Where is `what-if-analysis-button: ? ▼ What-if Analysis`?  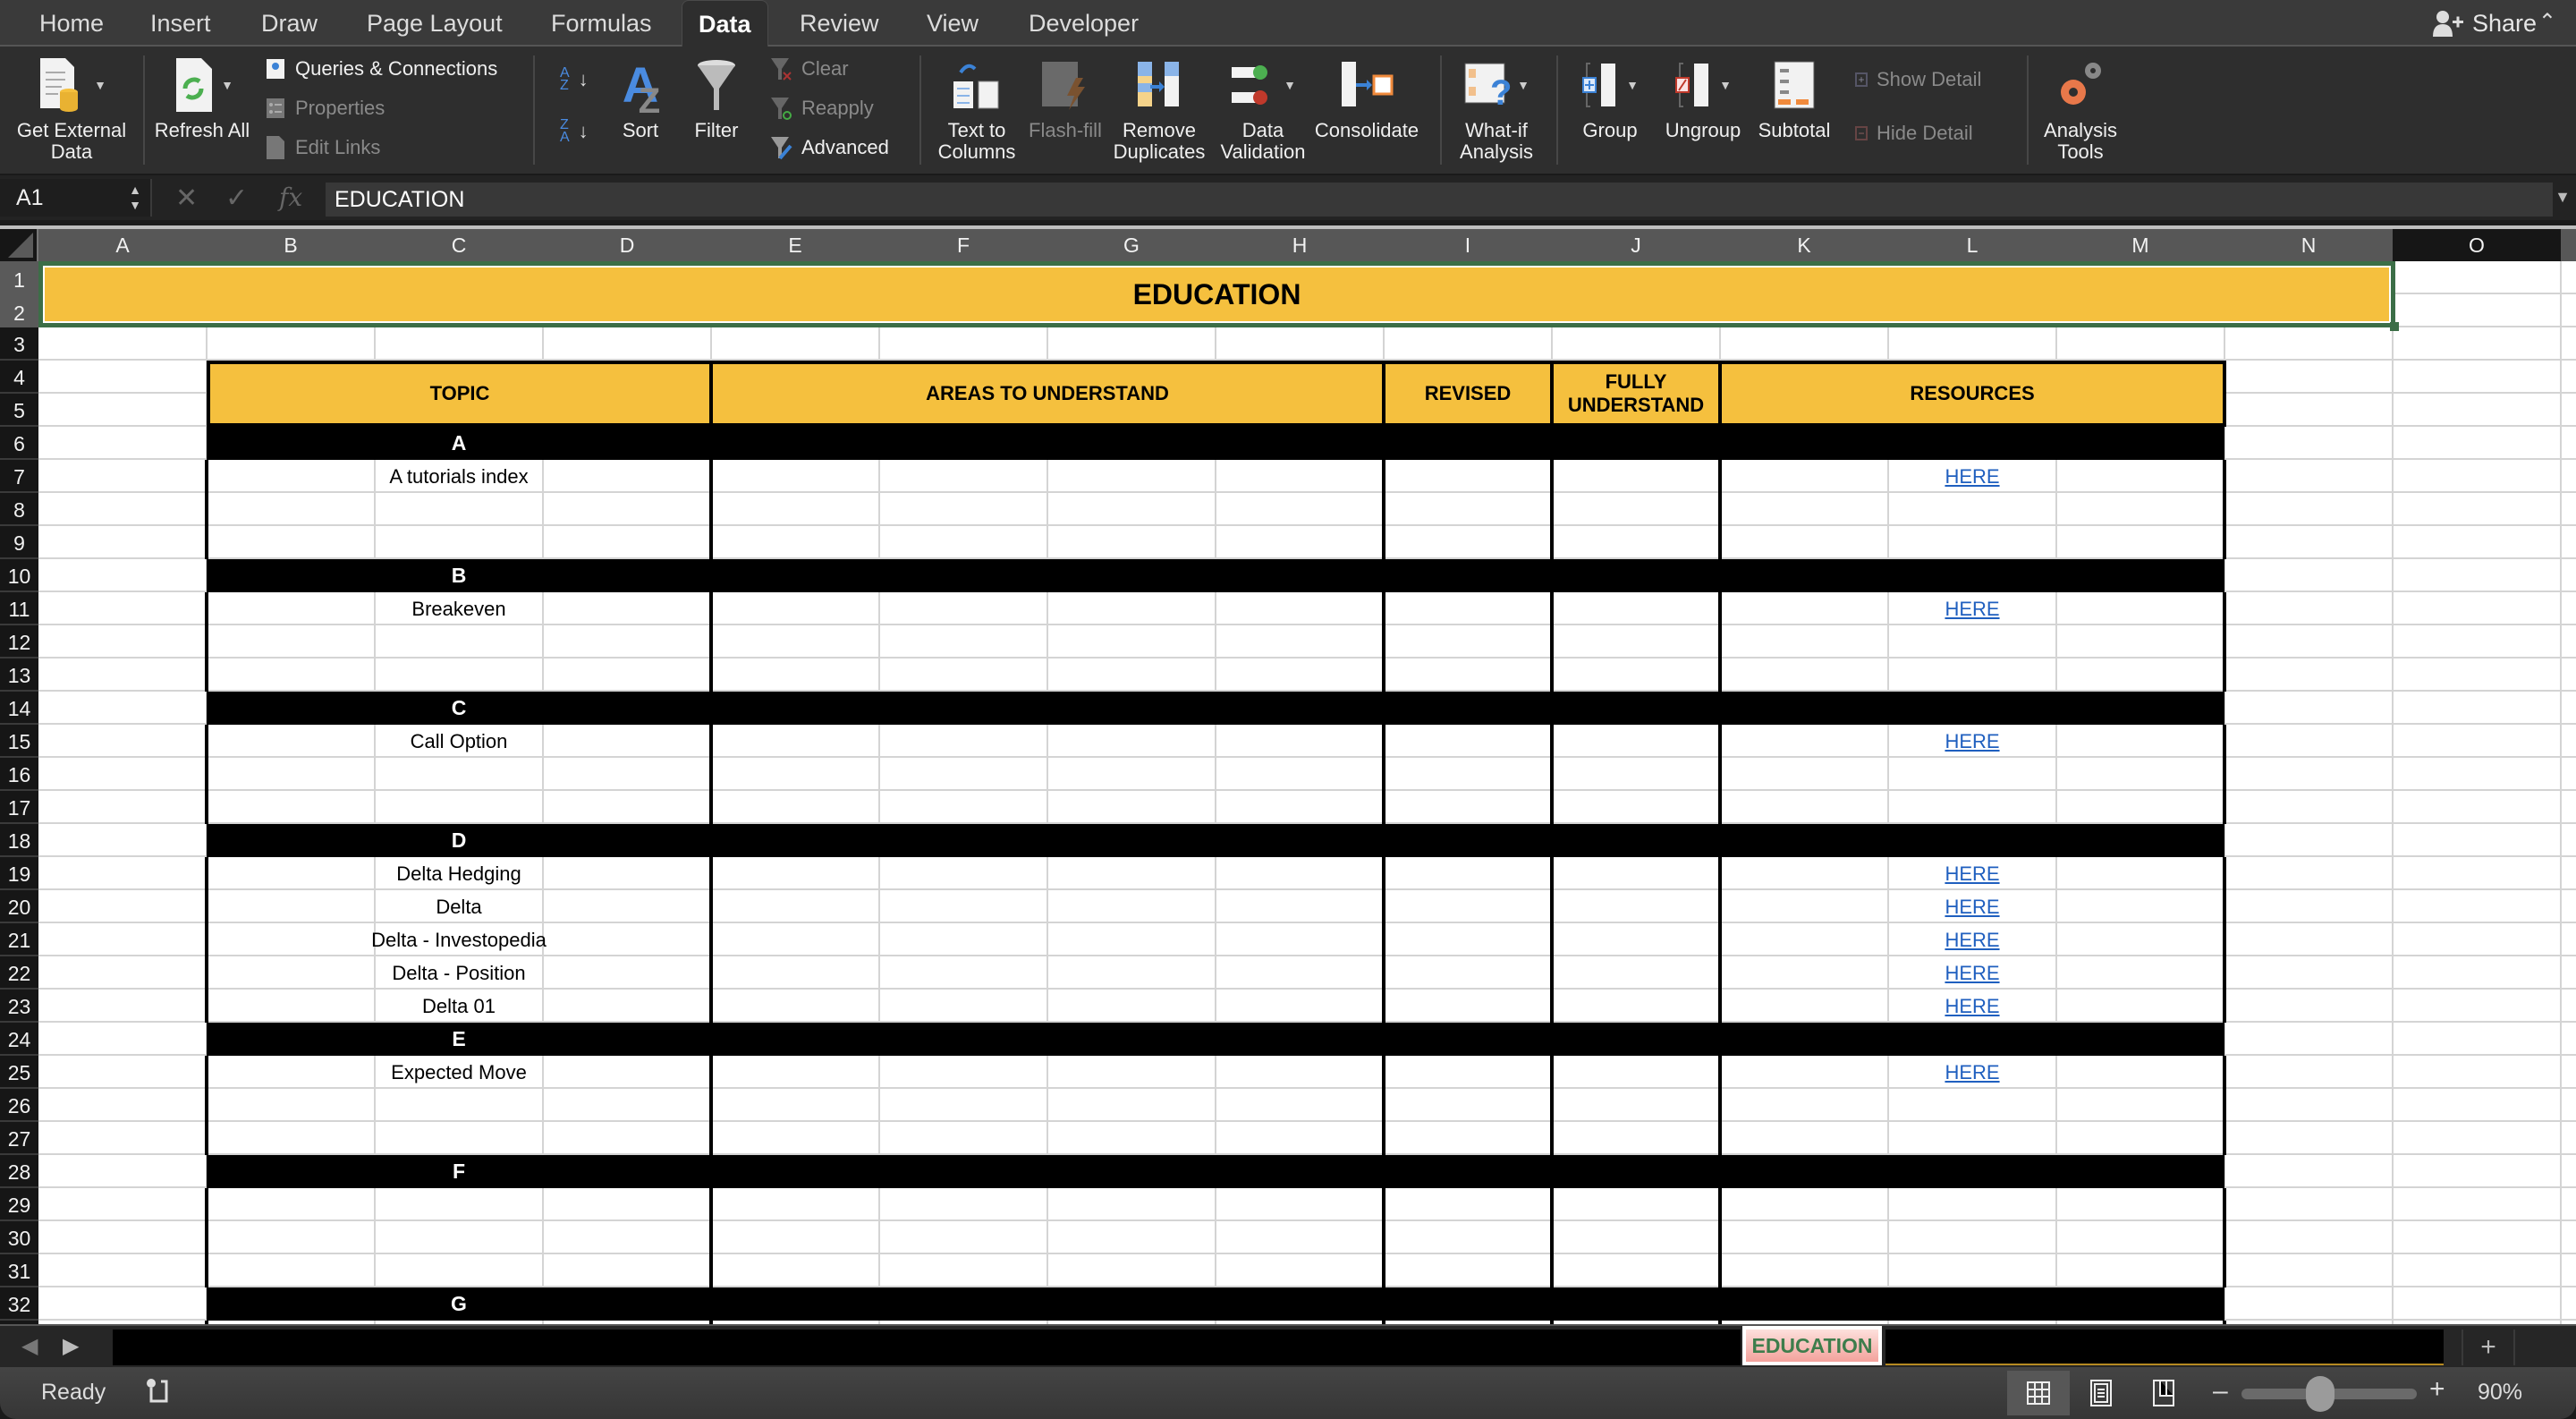
what-if-analysis-button: ? ▼ What-if Analysis is located at coordinates (1496, 109).